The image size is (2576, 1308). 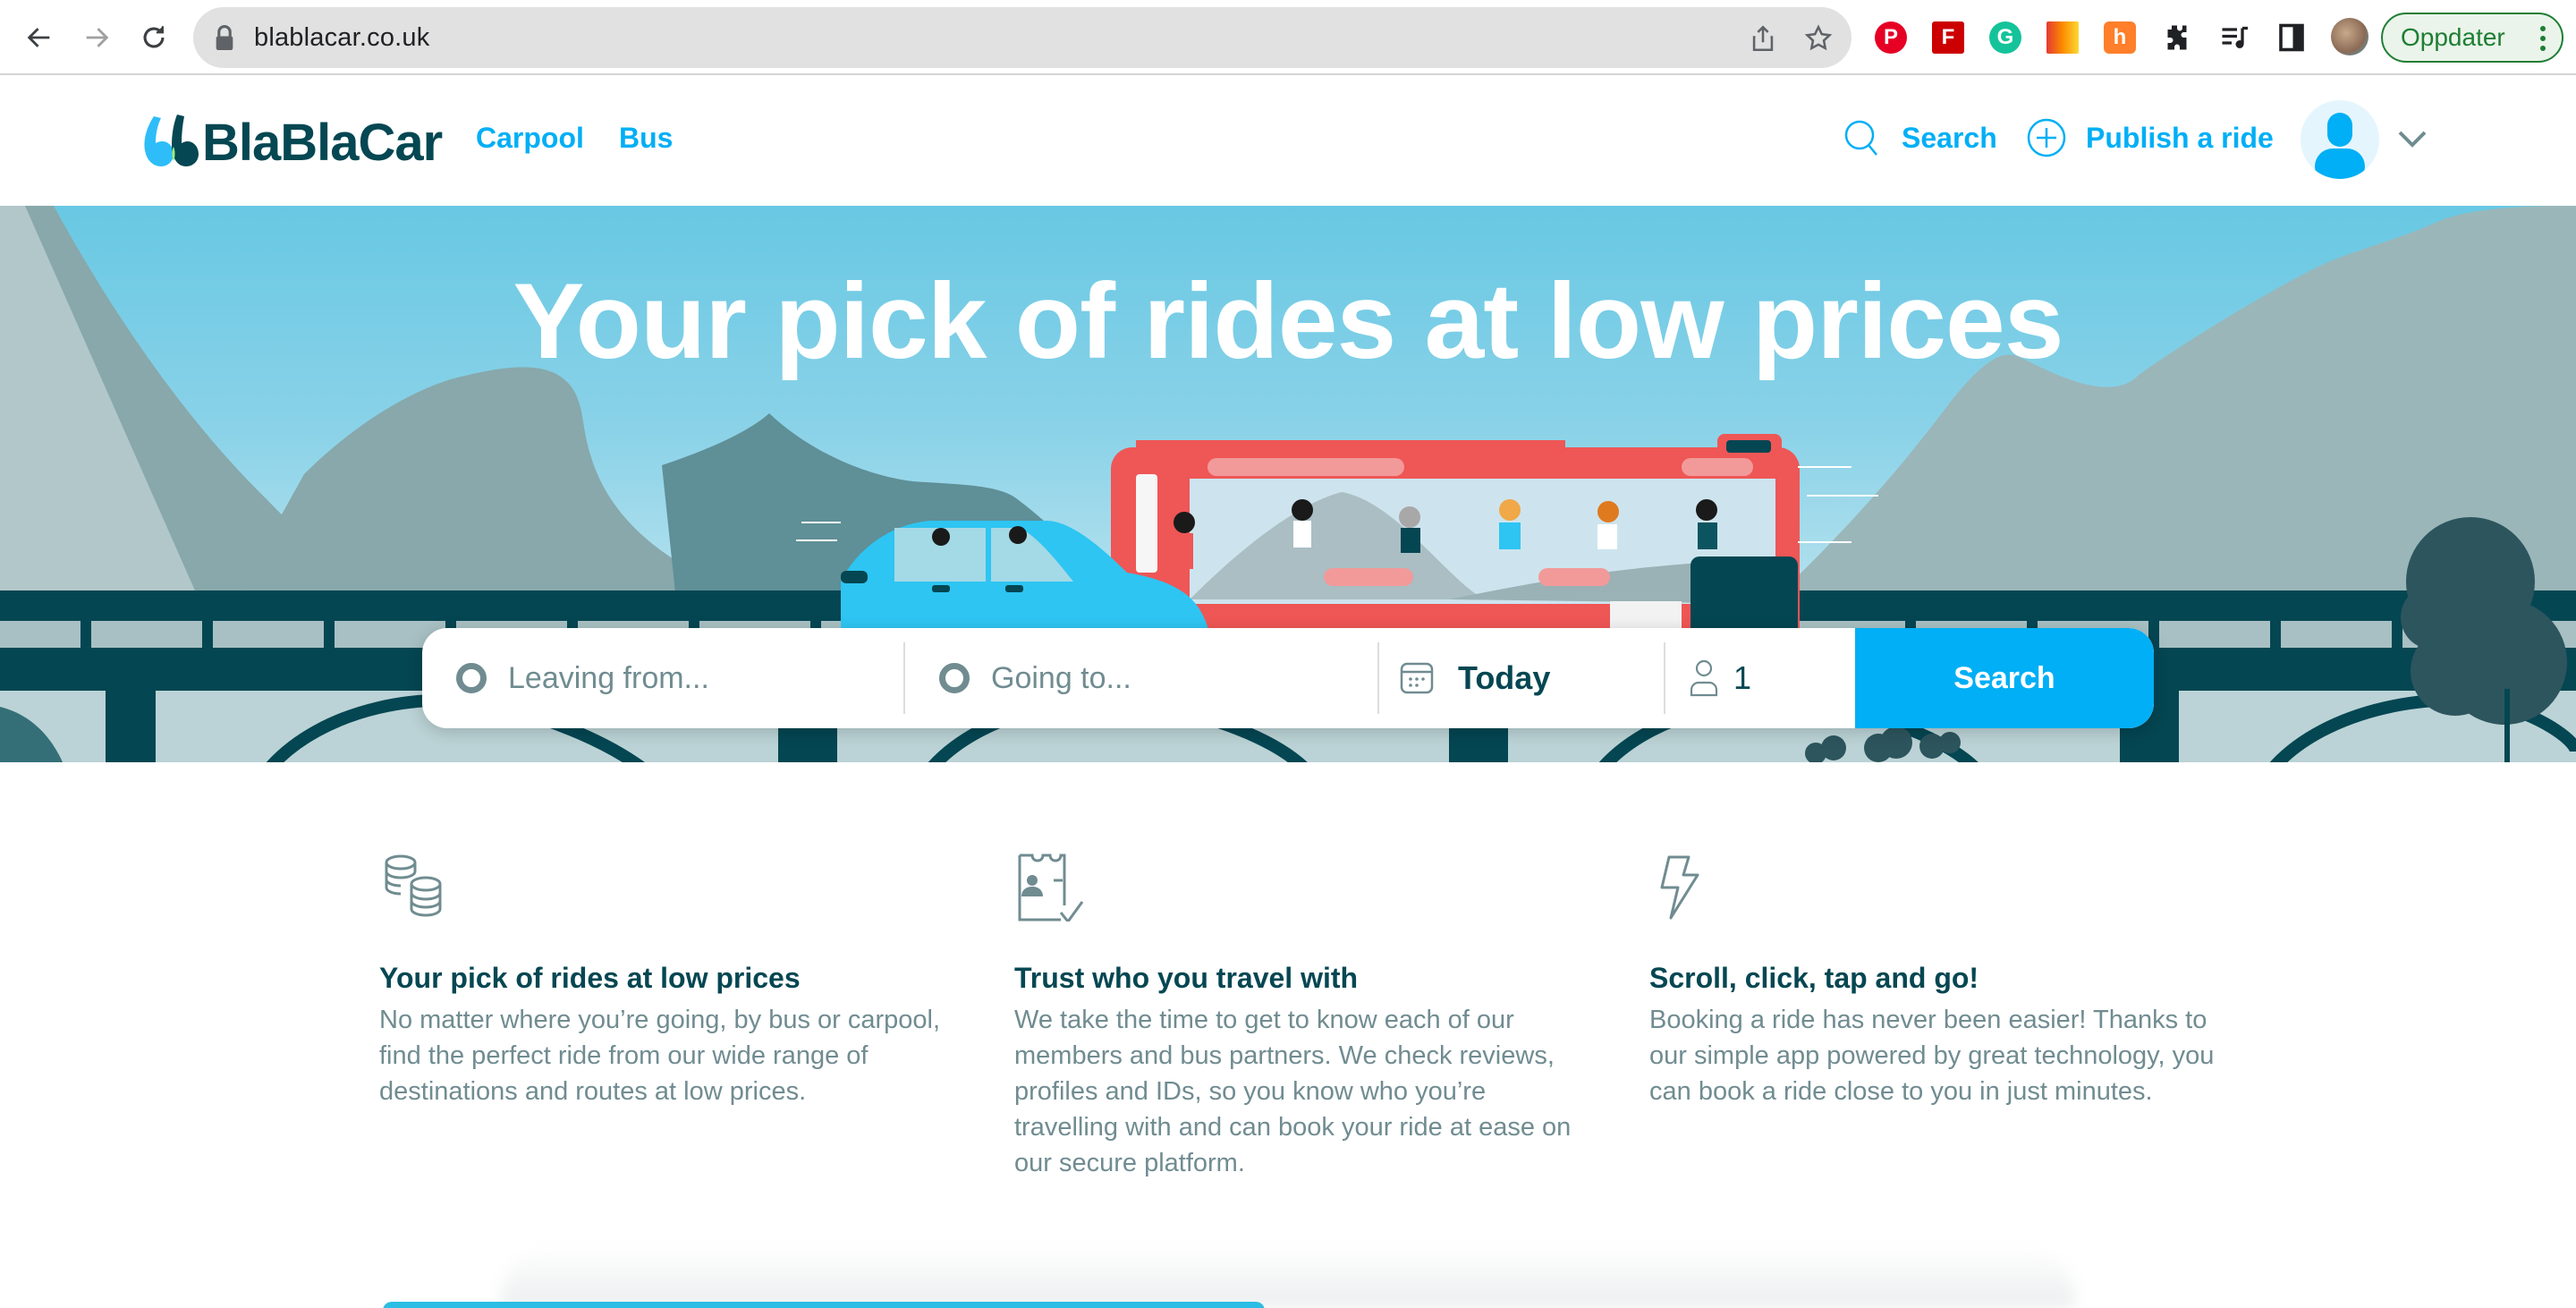 What do you see at coordinates (1186, 978) in the screenshot?
I see `feature-title: Trust who you travel with` at bounding box center [1186, 978].